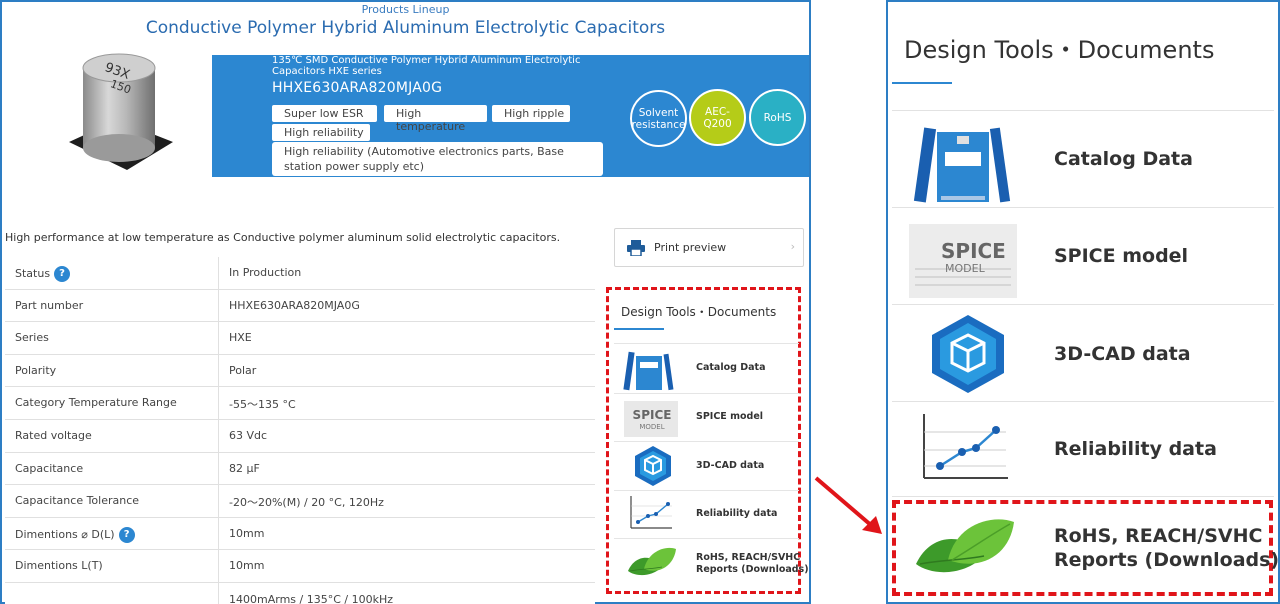 This screenshot has width=1280, height=604. I want to click on tag-super-low-esr: Super low ESR, so click(324, 113).